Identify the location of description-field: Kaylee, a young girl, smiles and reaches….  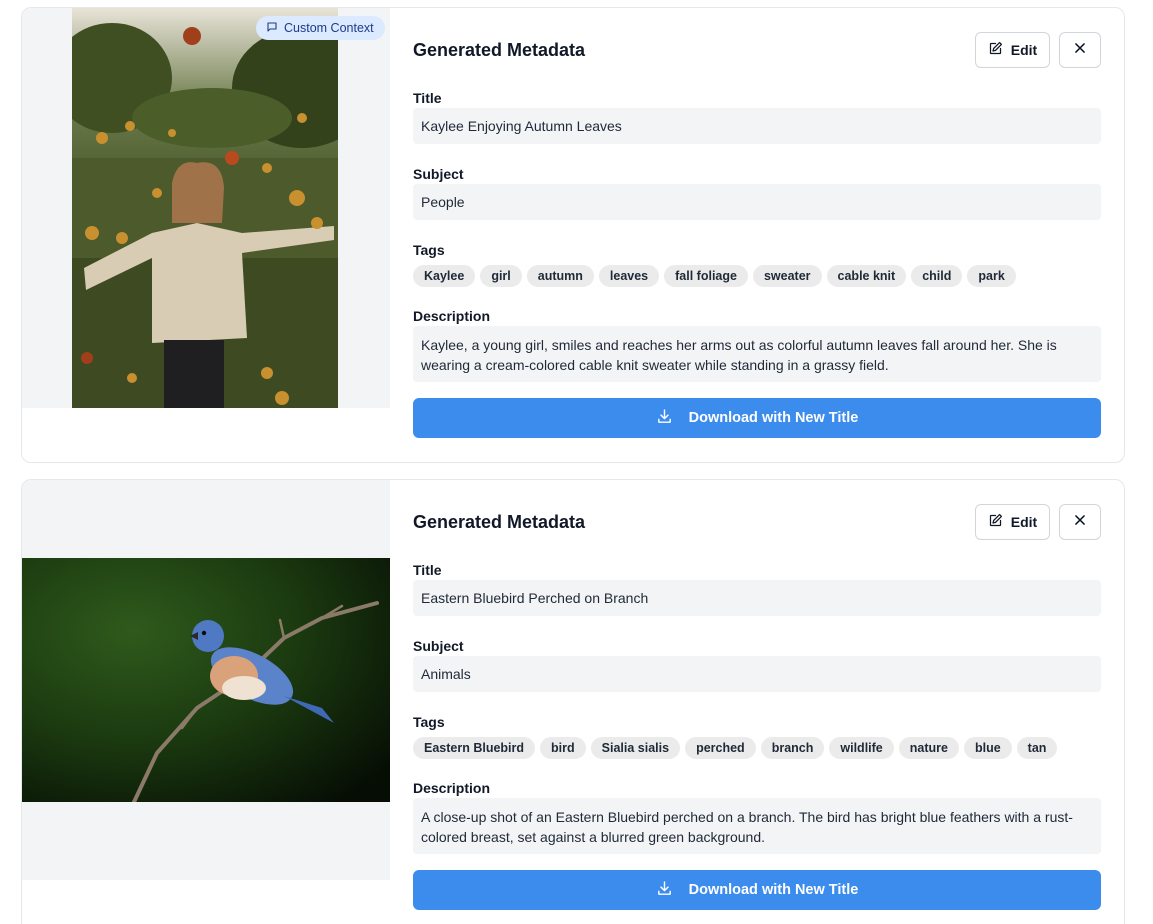
(757, 354).